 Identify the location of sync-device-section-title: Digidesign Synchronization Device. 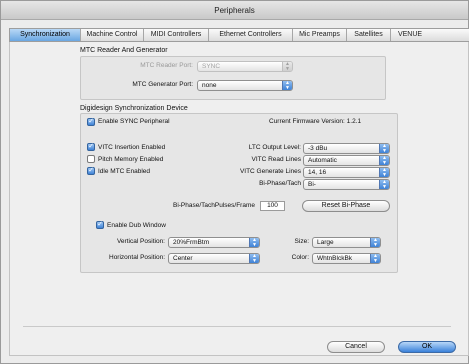
(134, 108).